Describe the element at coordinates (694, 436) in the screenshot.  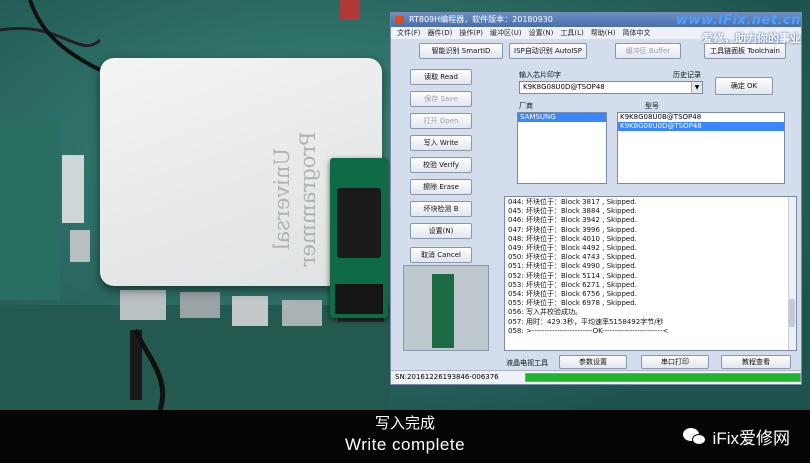
I see `wechat-icon` at that location.